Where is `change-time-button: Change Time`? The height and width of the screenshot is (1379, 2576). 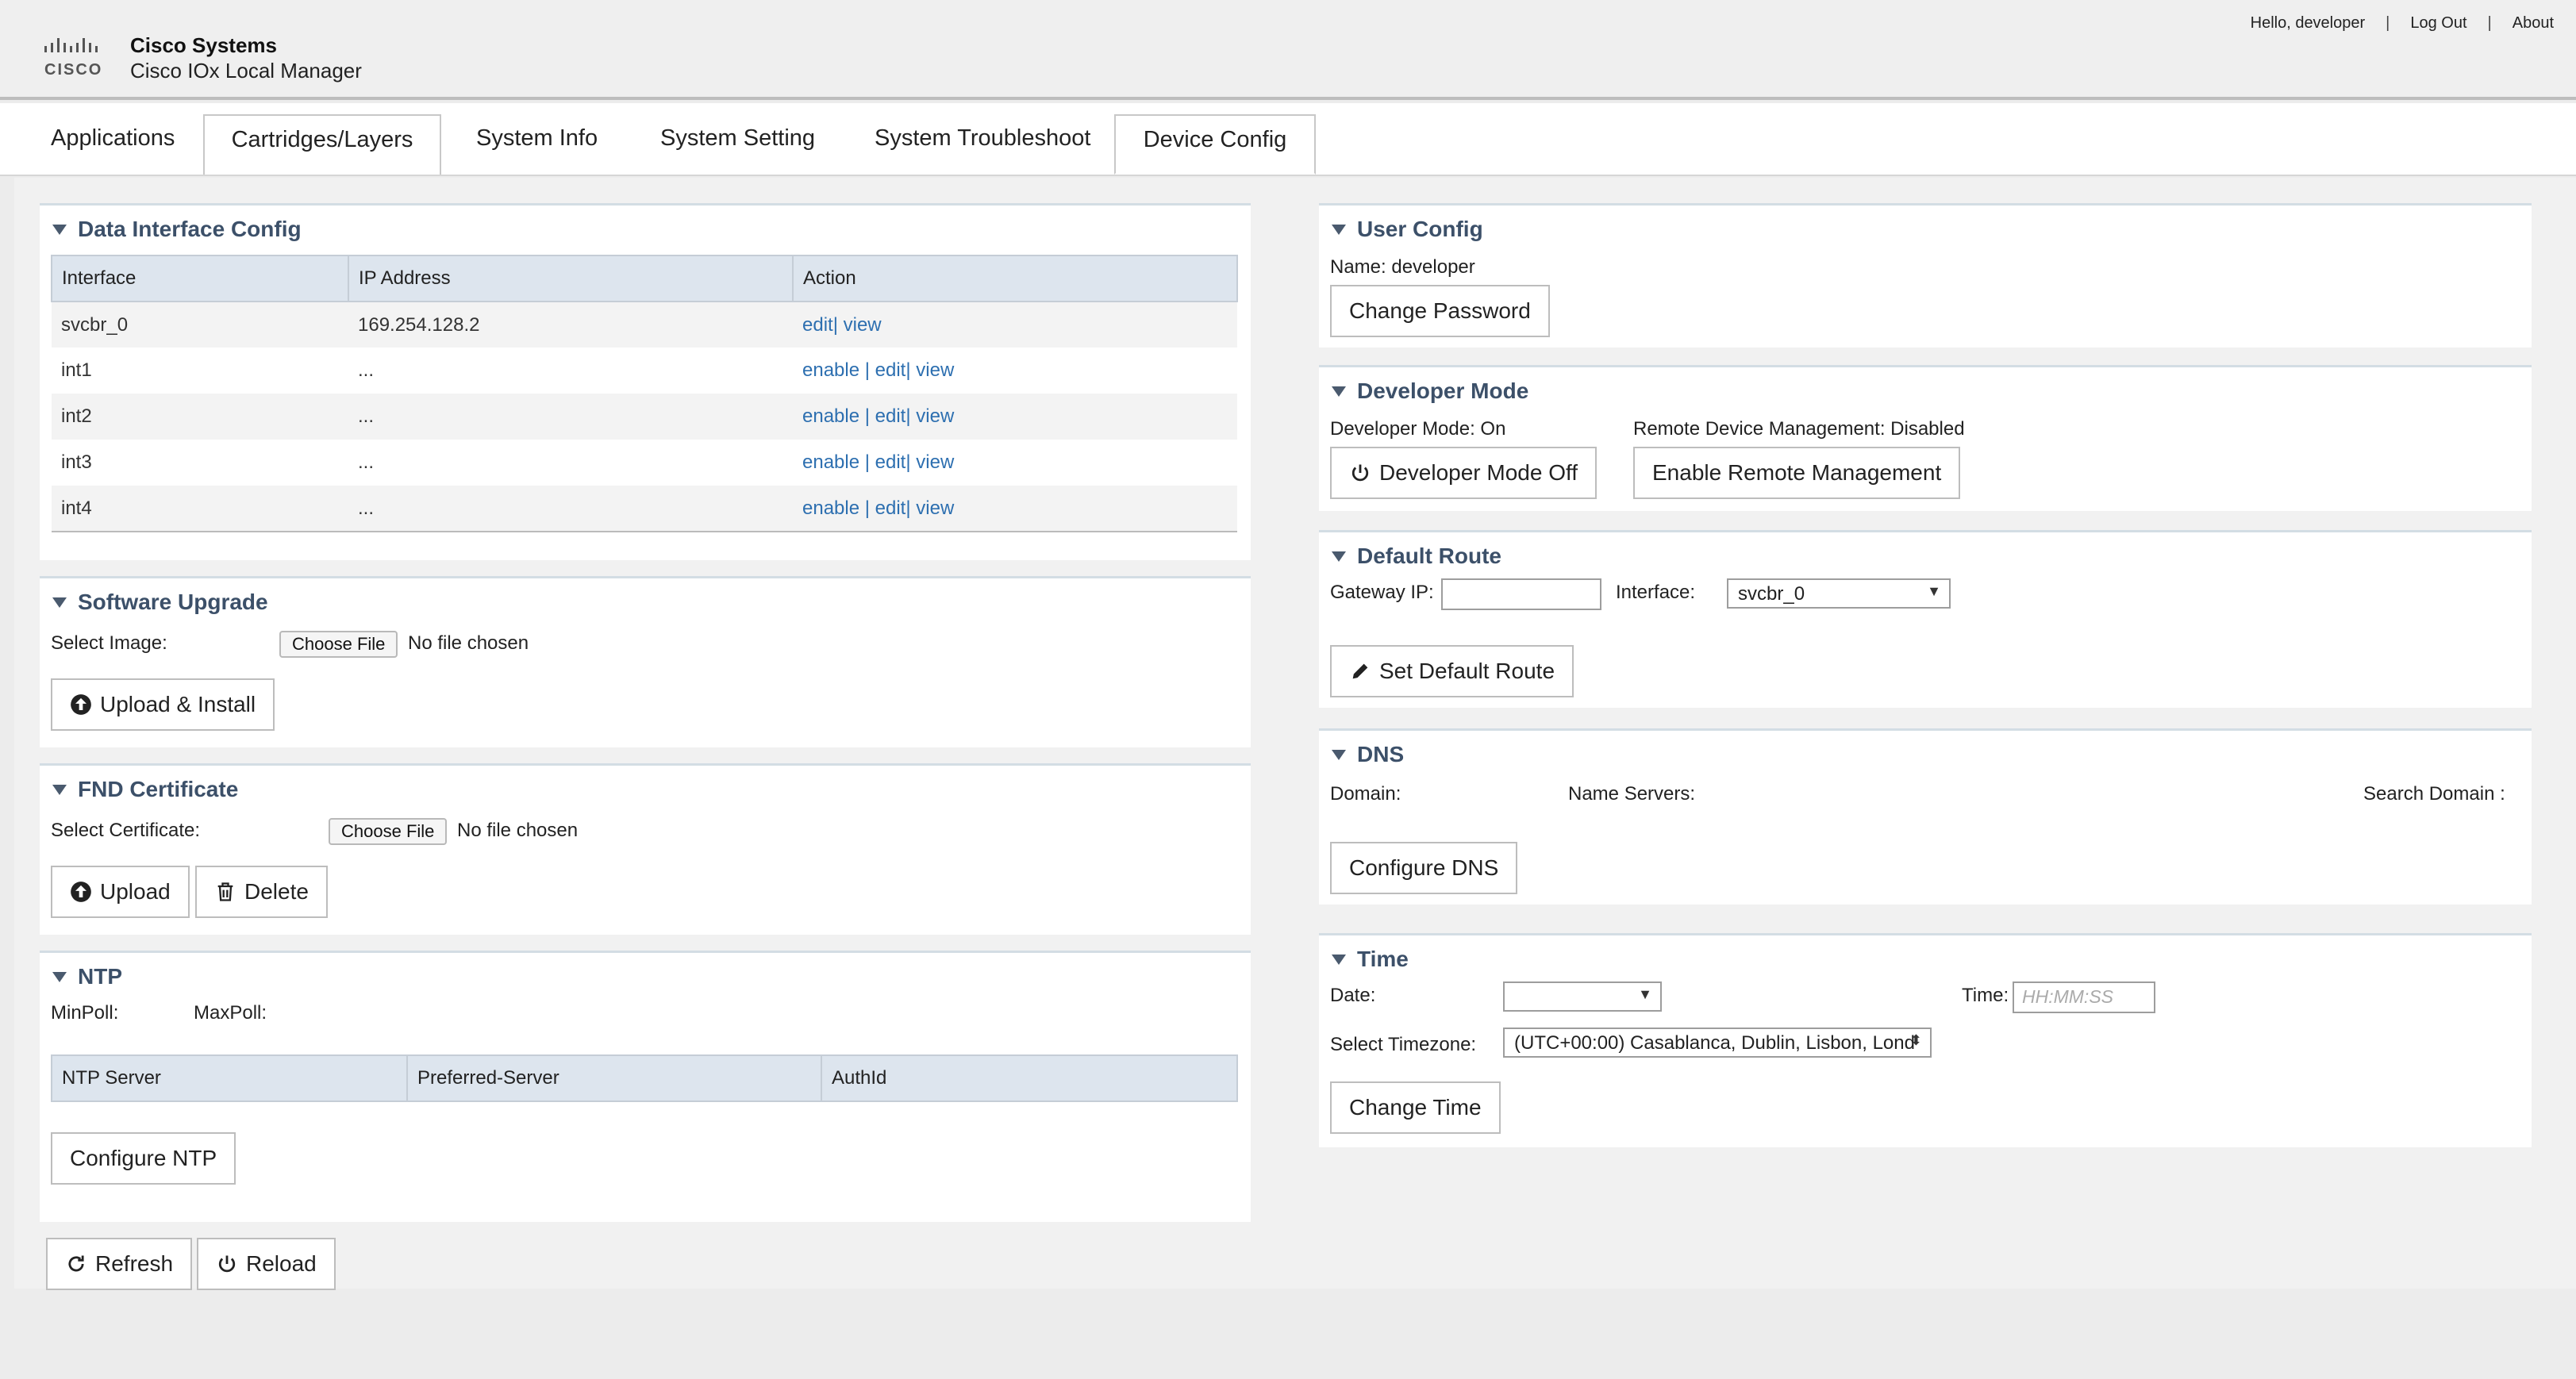
change-time-button: Change Time is located at coordinates (1415, 1107).